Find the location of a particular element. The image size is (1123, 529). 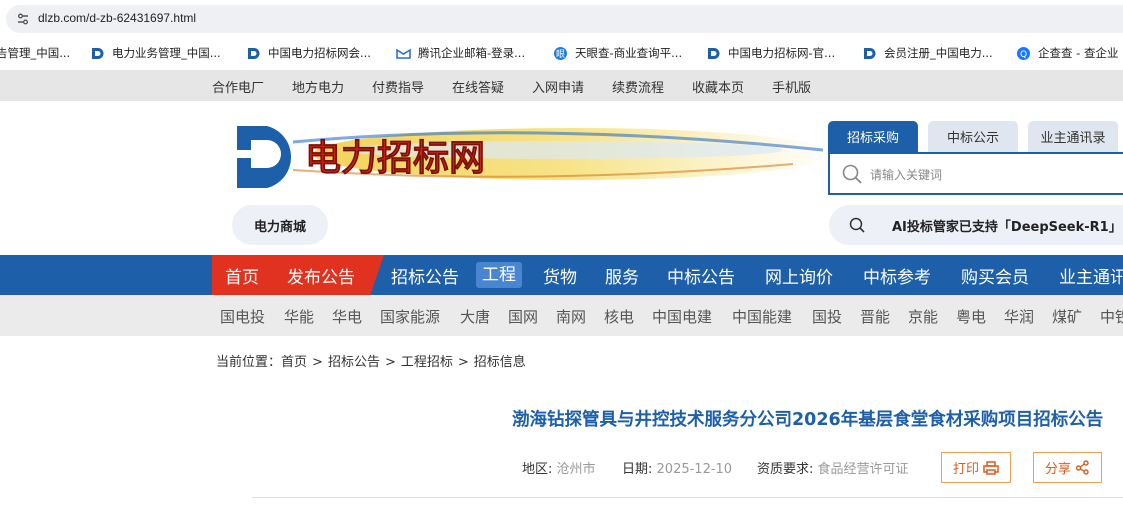

nav-inquiry: 网上询价 is located at coordinates (799, 275).